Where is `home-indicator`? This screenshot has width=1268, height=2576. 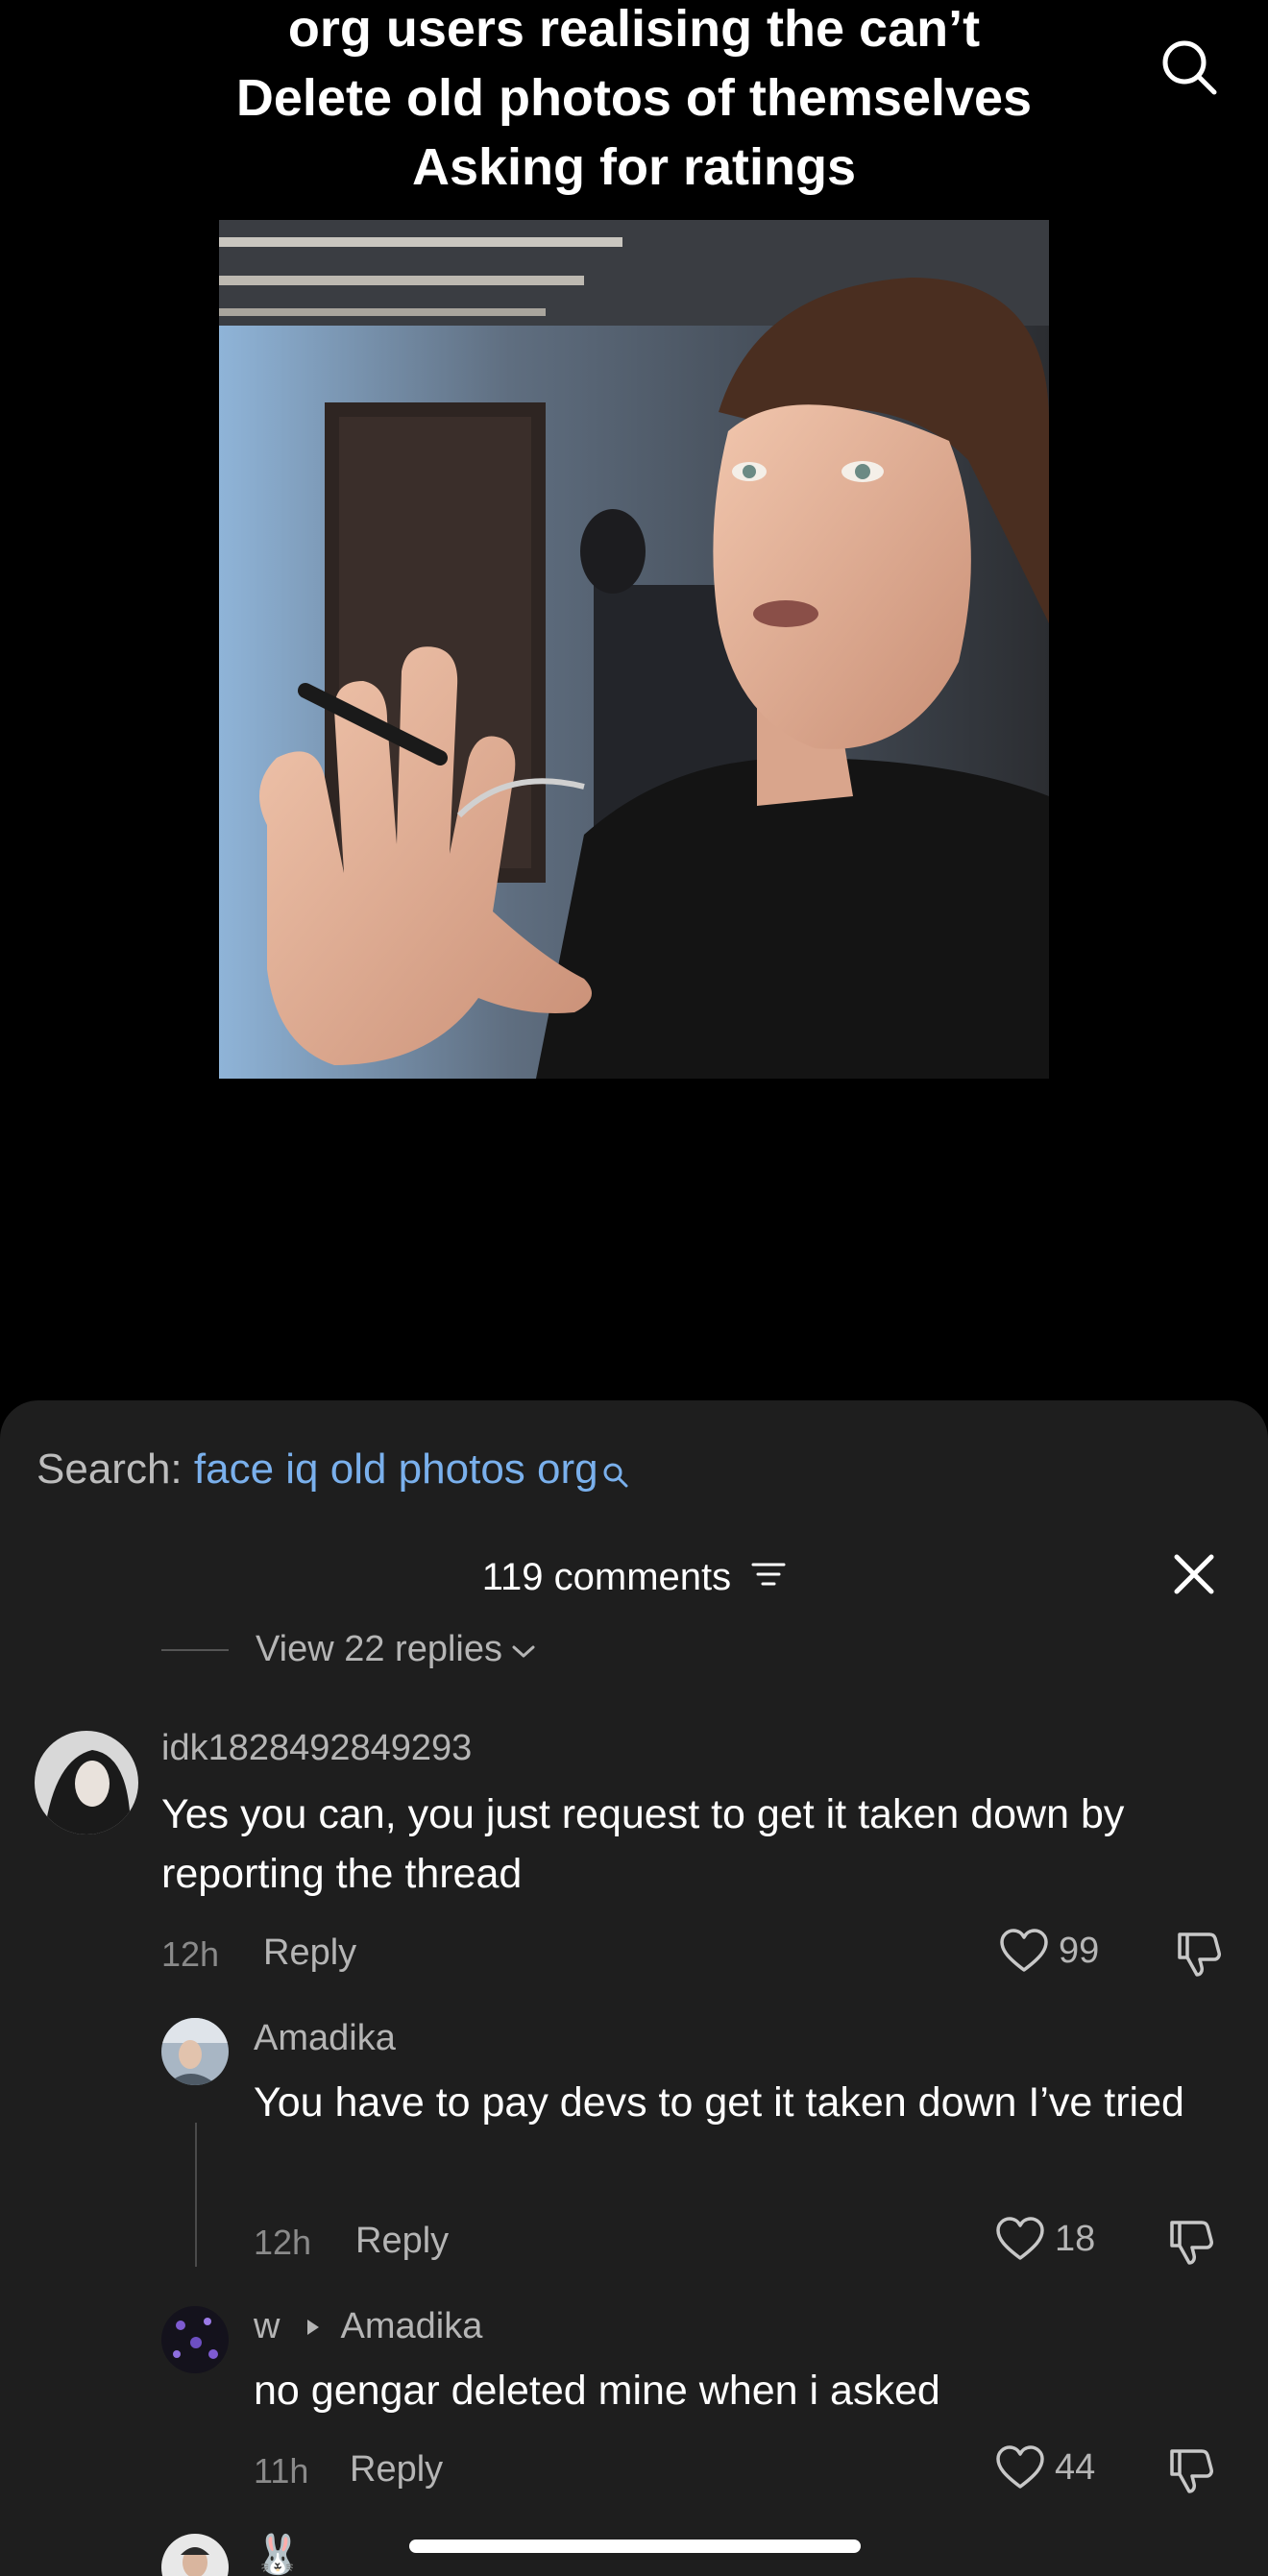 home-indicator is located at coordinates (635, 2546).